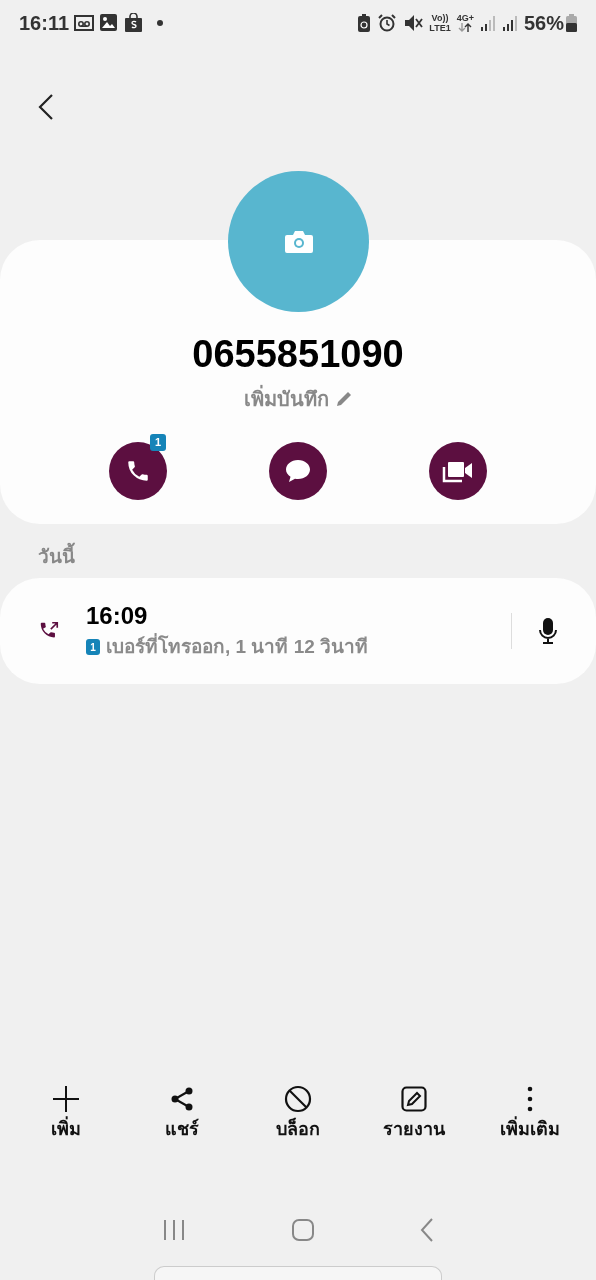  Describe the element at coordinates (465, 27) in the screenshot. I see `data-arrows-icon` at that location.